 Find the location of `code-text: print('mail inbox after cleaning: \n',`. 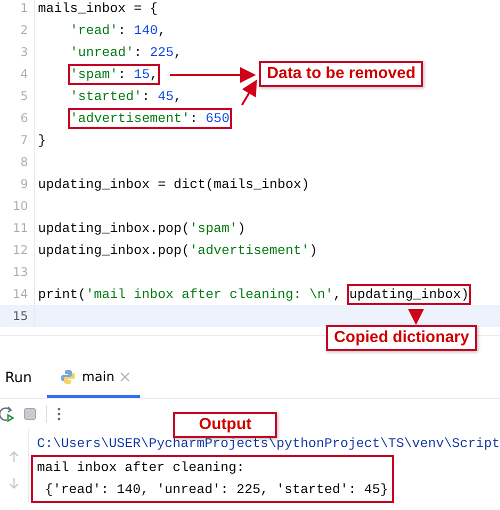

code-text: print('mail inbox after cleaning: \n', is located at coordinates (189, 295).